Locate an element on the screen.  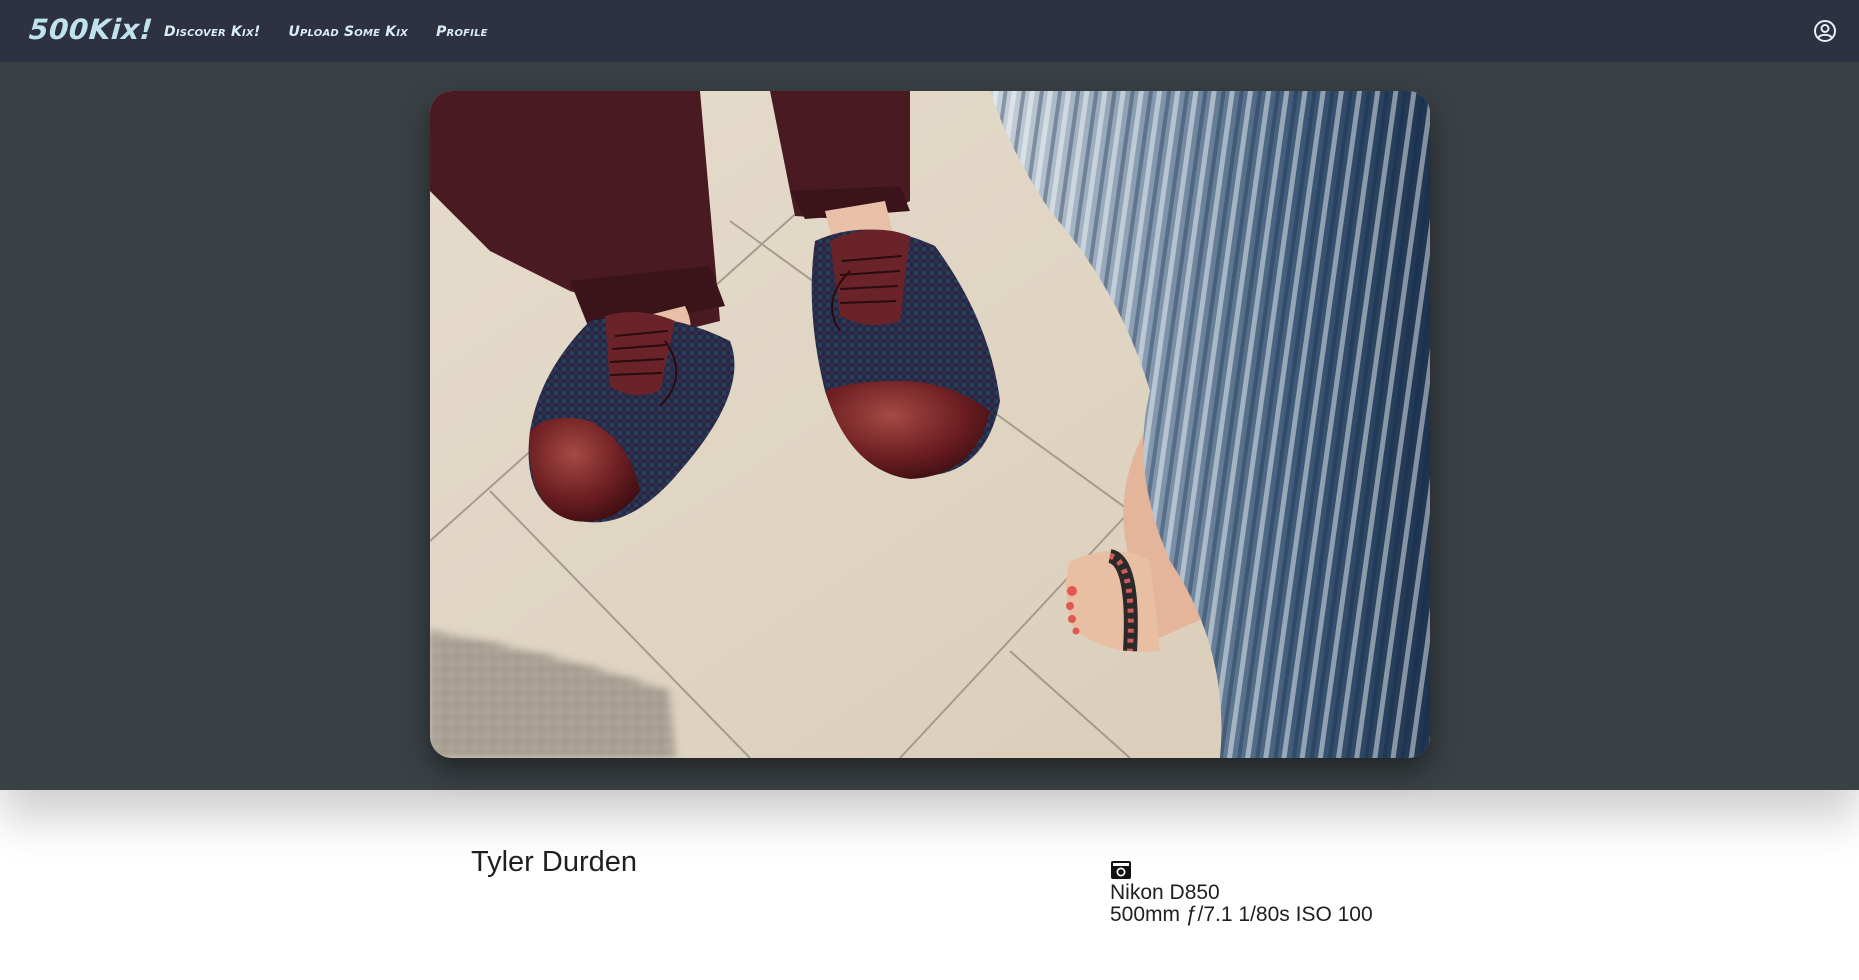
nav-link-discover: Discover Kix! is located at coordinates (212, 32).